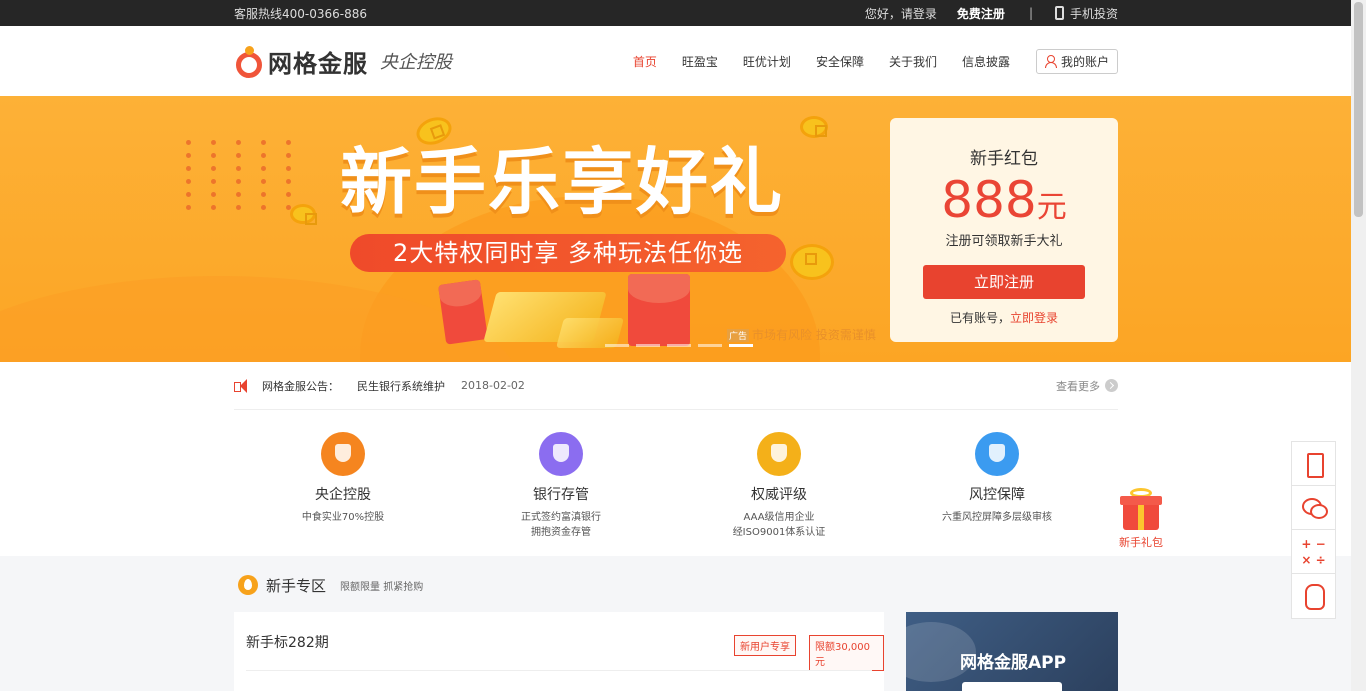 The width and height of the screenshot is (1366, 691). What do you see at coordinates (382, 587) in the screenshot?
I see `section-subtitle: 限额限量 抓紧抢购` at bounding box center [382, 587].